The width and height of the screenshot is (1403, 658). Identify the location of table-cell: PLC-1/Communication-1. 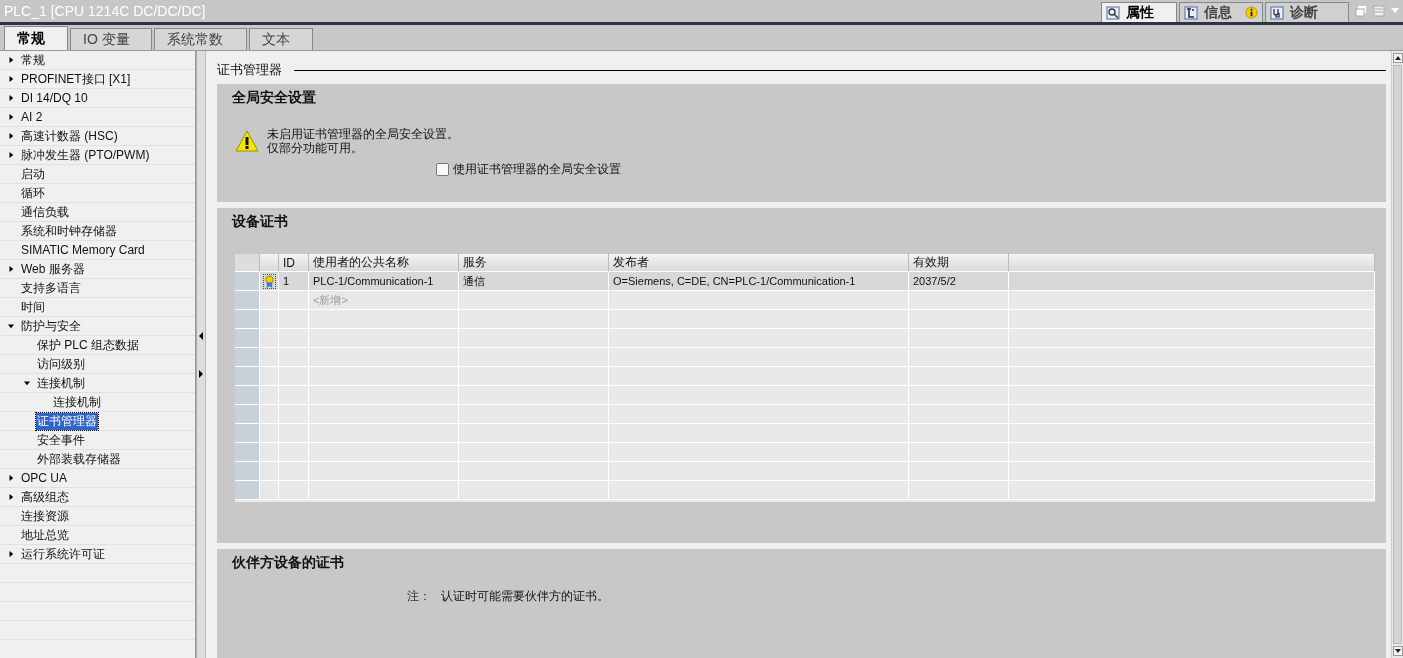
(384, 281).